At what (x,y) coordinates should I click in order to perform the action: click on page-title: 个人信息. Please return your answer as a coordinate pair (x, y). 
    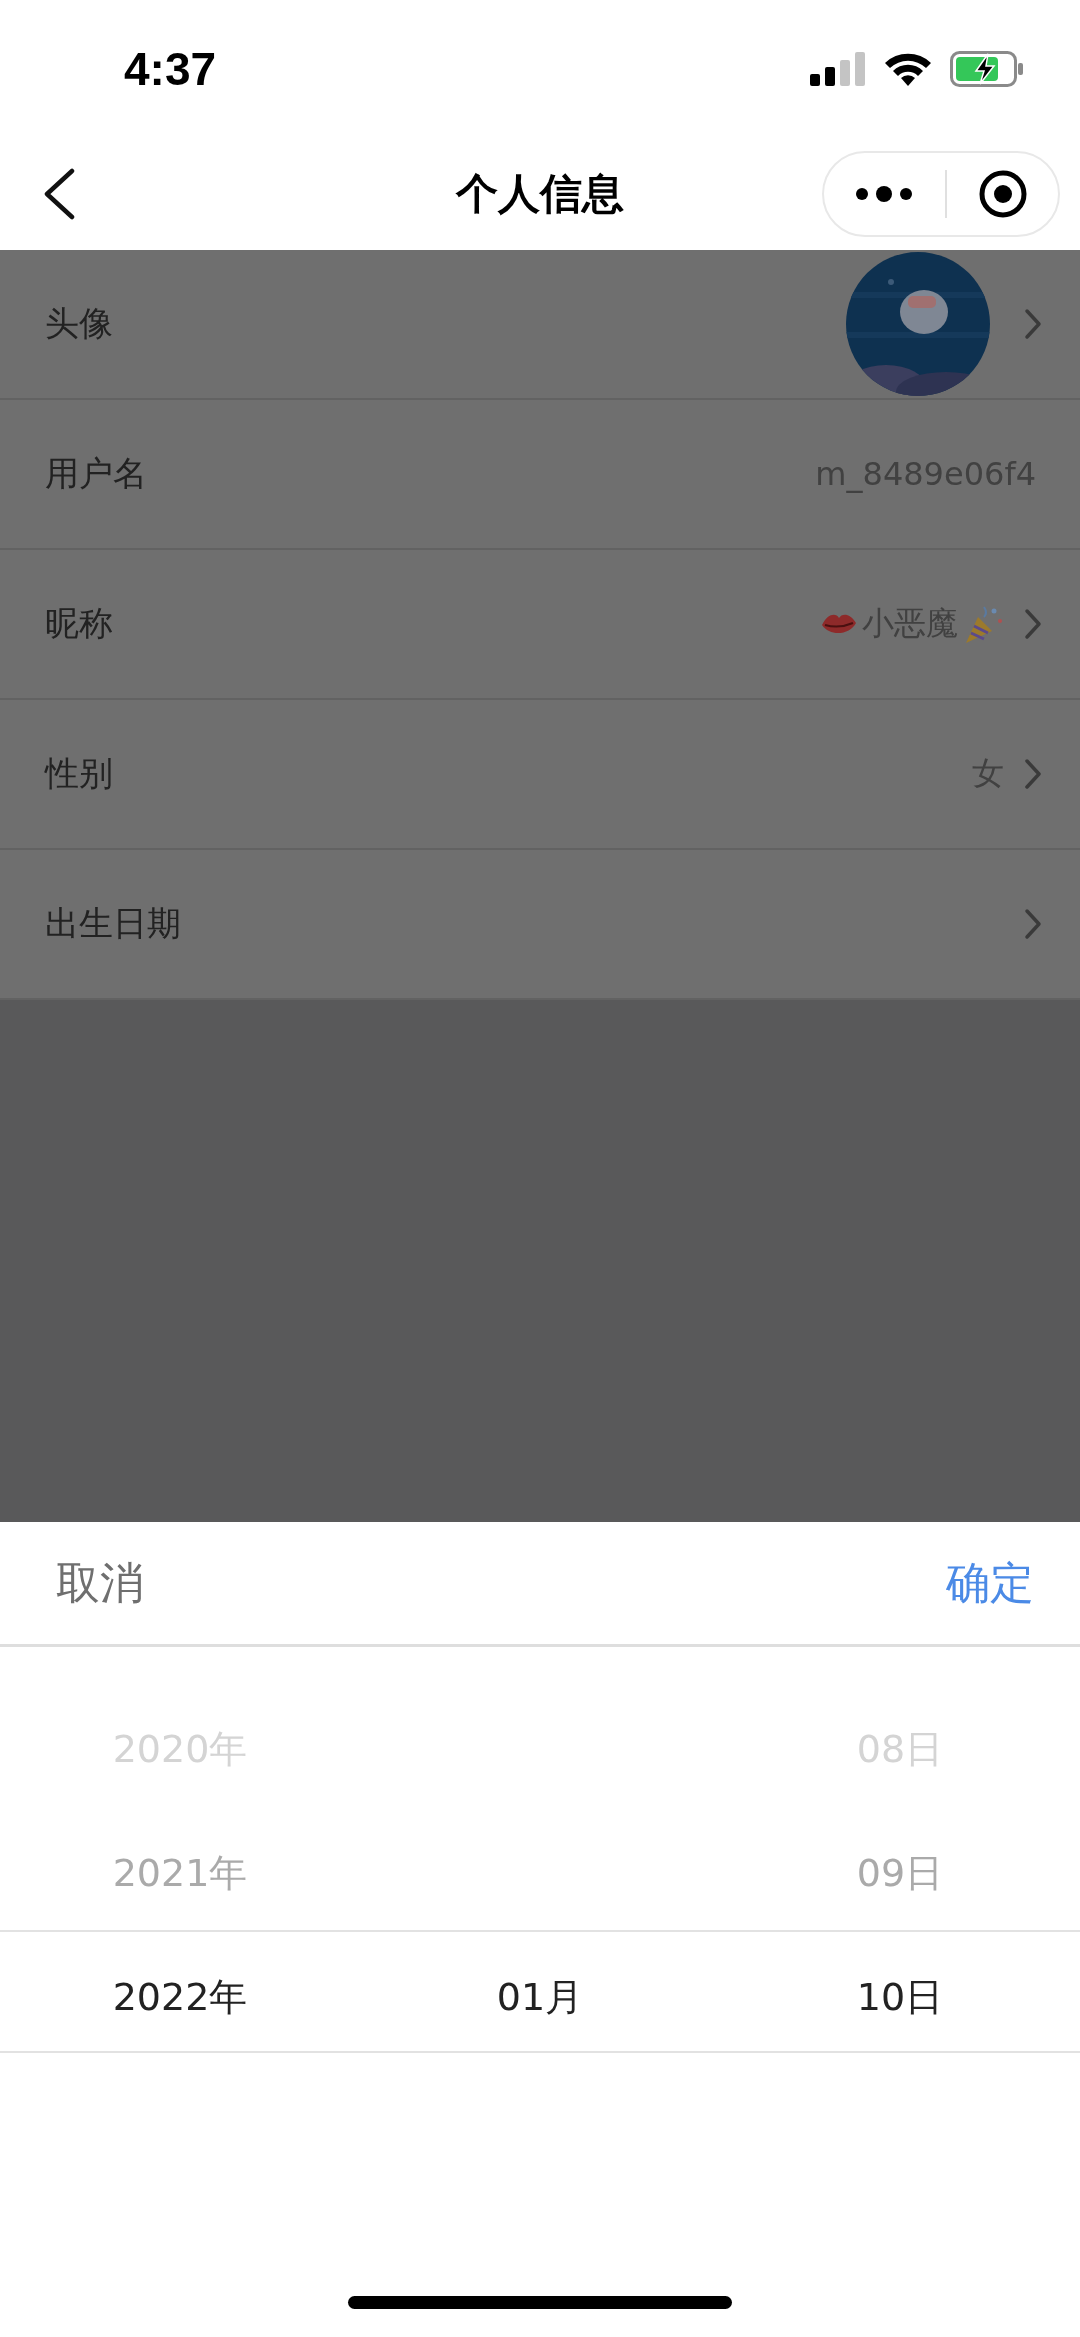
    Looking at the image, I should click on (540, 194).